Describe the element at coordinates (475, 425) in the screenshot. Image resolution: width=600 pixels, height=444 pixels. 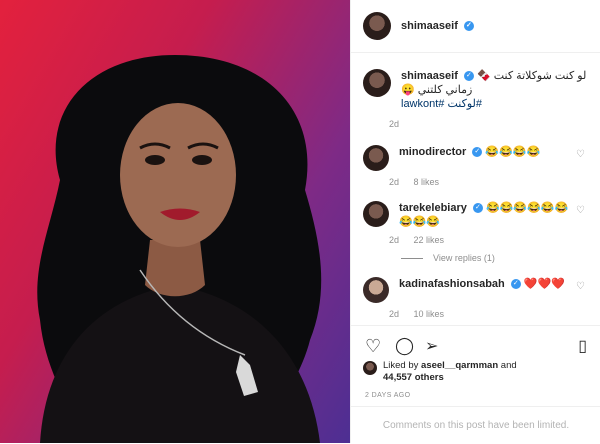
I see `comments-limited-notice: Comments on this post have been limited.` at that location.